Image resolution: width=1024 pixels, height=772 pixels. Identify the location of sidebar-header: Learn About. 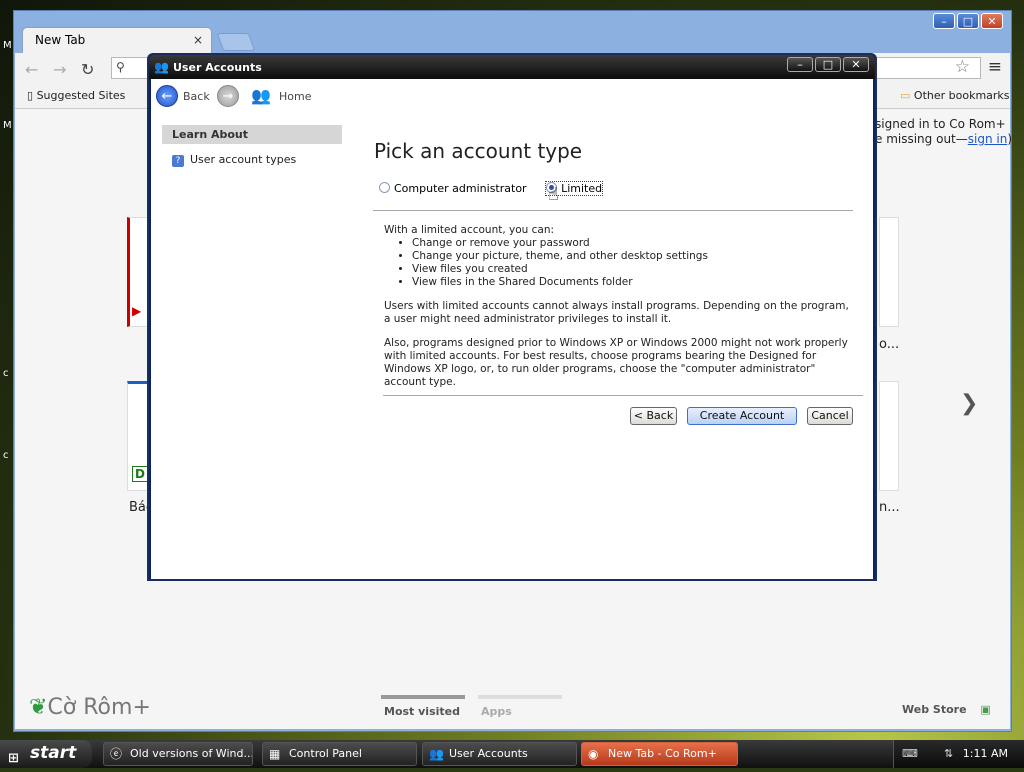
(252, 134).